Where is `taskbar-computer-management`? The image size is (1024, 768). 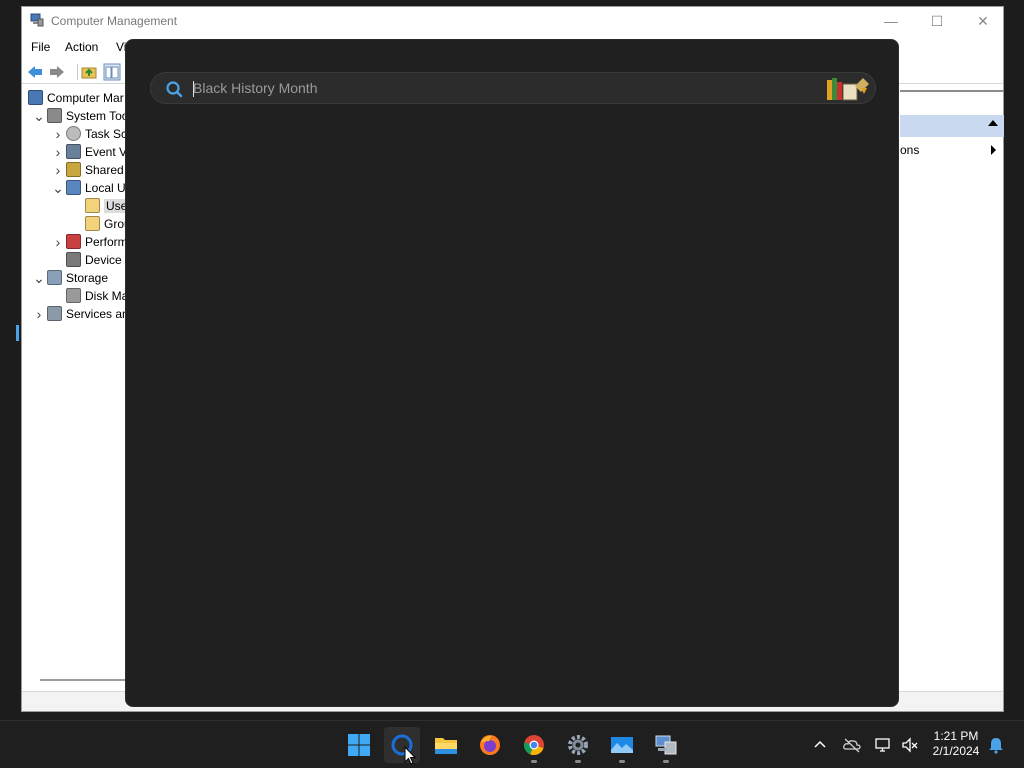 taskbar-computer-management is located at coordinates (666, 745).